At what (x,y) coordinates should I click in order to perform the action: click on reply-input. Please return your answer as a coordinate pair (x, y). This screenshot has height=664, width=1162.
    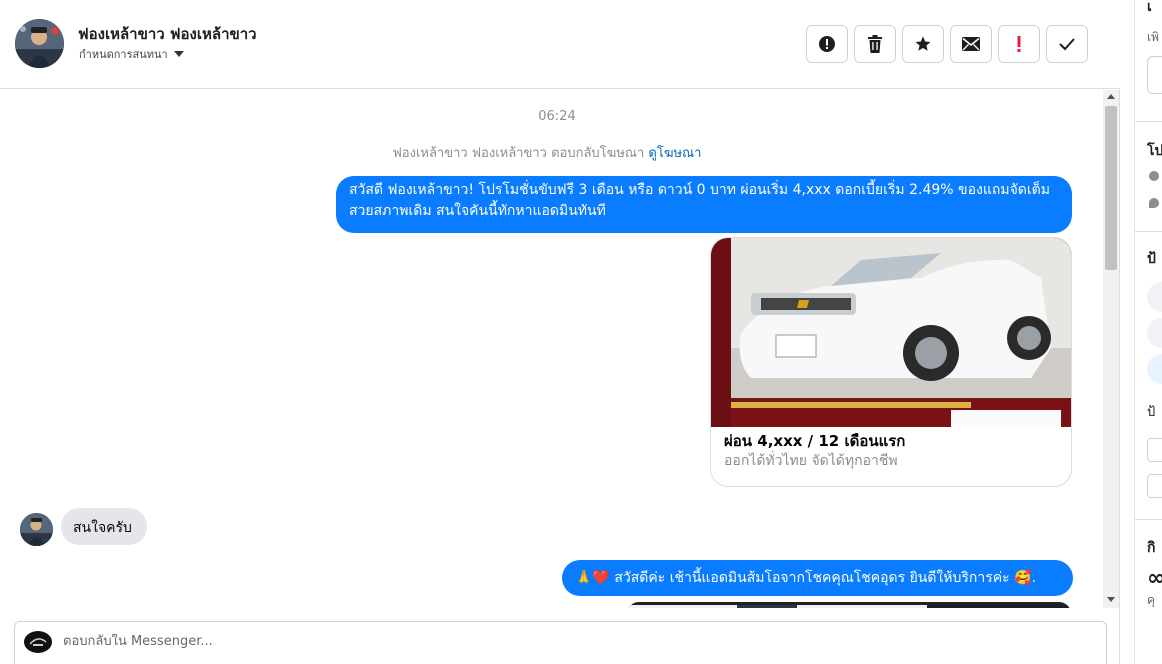
    Looking at the image, I should click on (513, 641).